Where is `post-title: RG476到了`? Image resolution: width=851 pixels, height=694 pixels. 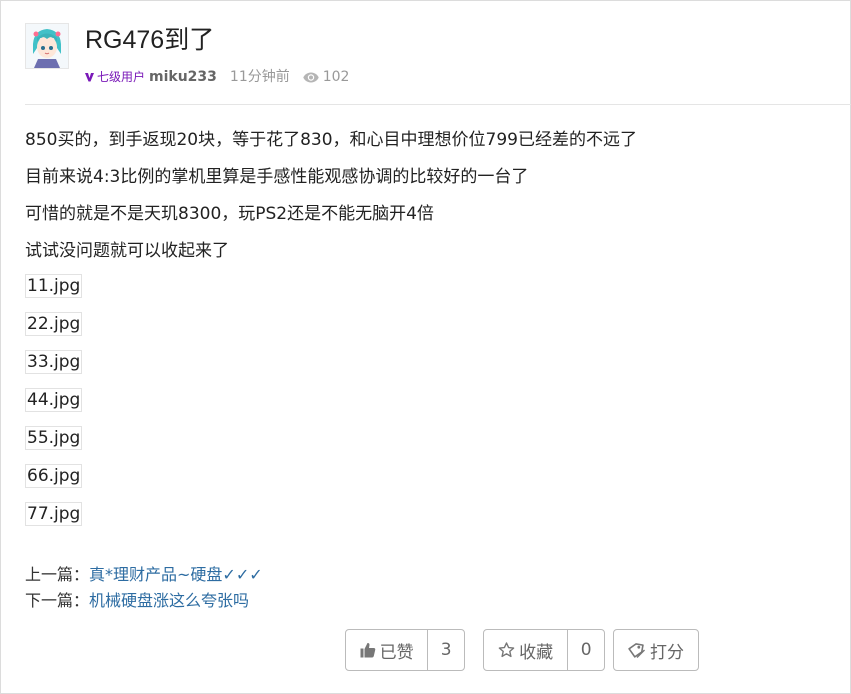
post-title: RG476到了 is located at coordinates (150, 40).